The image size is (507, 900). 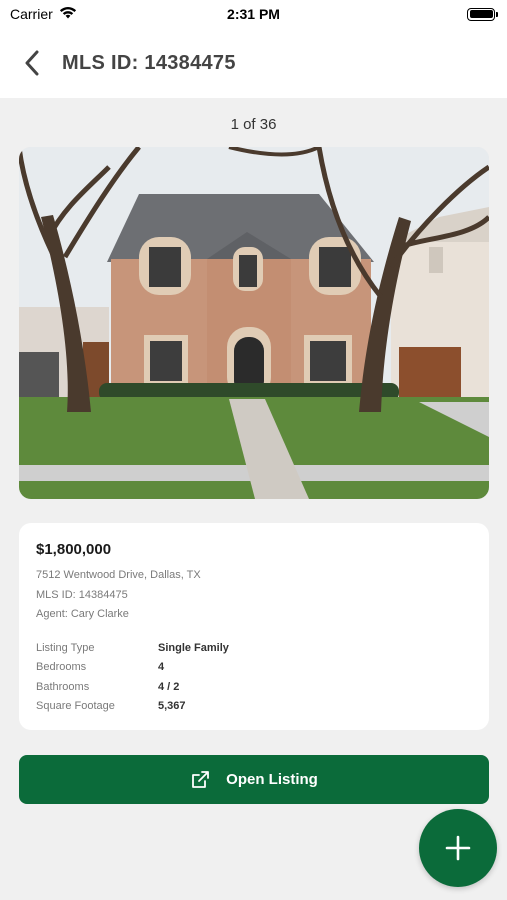 I want to click on wifi-icon, so click(x=68, y=14).